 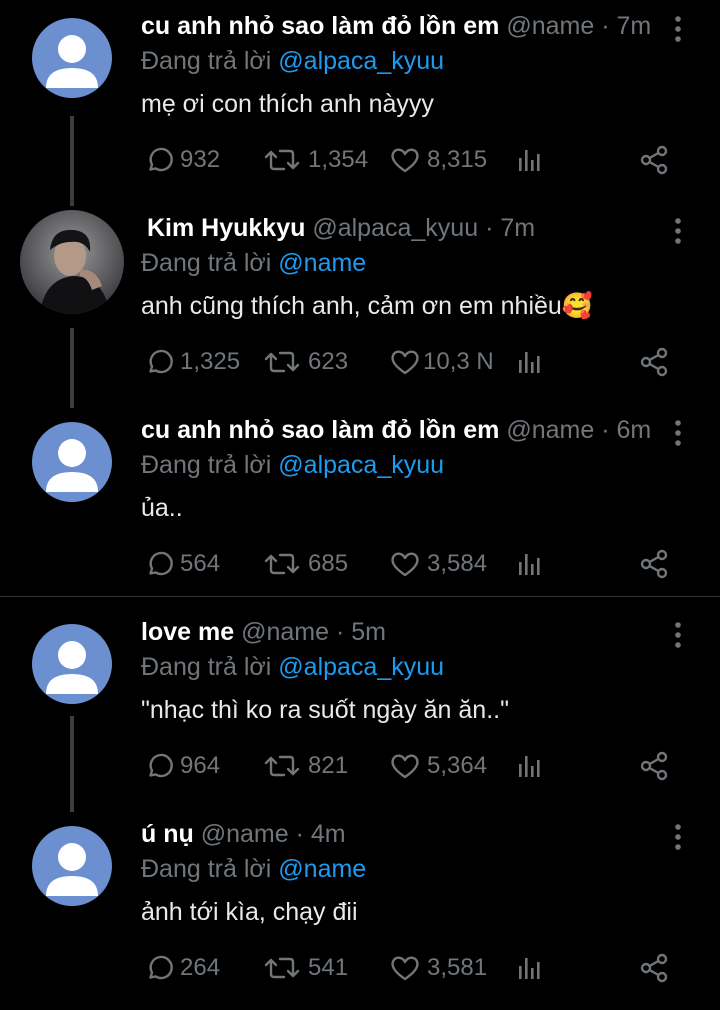 What do you see at coordinates (325, 710) in the screenshot?
I see `tweet-text: "nhạc thì ko ra suốt ngày ăn ăn.."` at bounding box center [325, 710].